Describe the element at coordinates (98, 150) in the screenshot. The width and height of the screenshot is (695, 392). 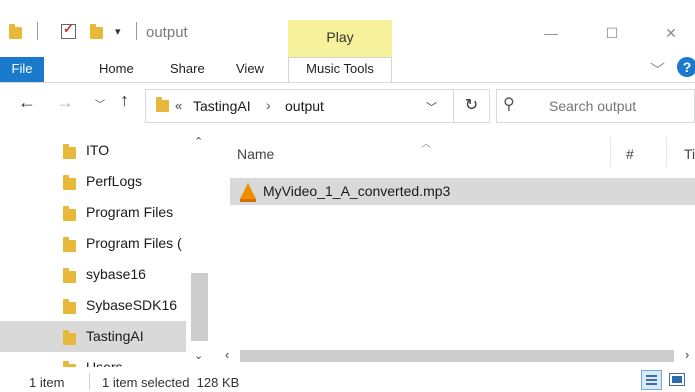
I see `nav-item-label: ITO` at that location.